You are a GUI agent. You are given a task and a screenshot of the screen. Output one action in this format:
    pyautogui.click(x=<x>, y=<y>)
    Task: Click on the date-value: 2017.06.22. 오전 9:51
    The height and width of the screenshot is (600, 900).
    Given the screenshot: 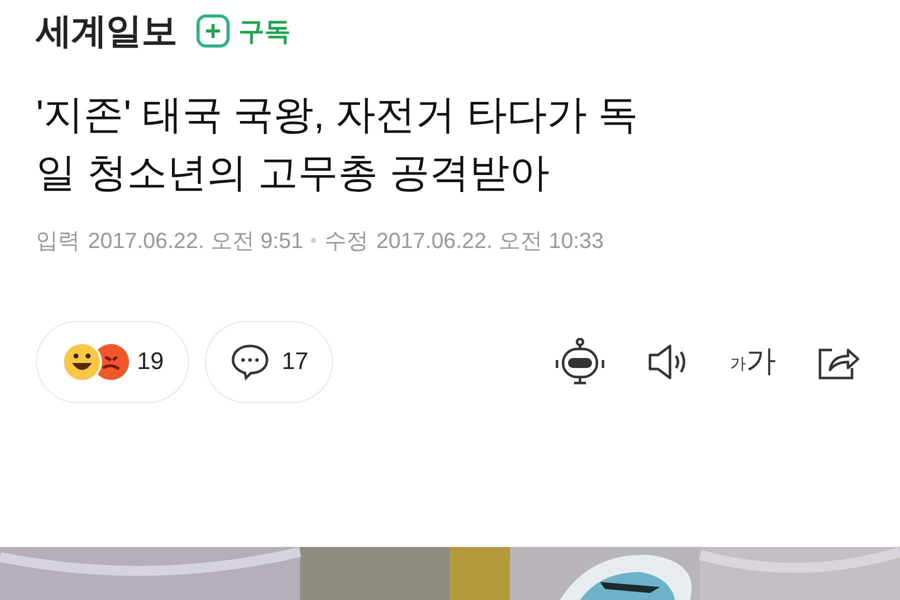 What is the action you would take?
    pyautogui.click(x=196, y=241)
    